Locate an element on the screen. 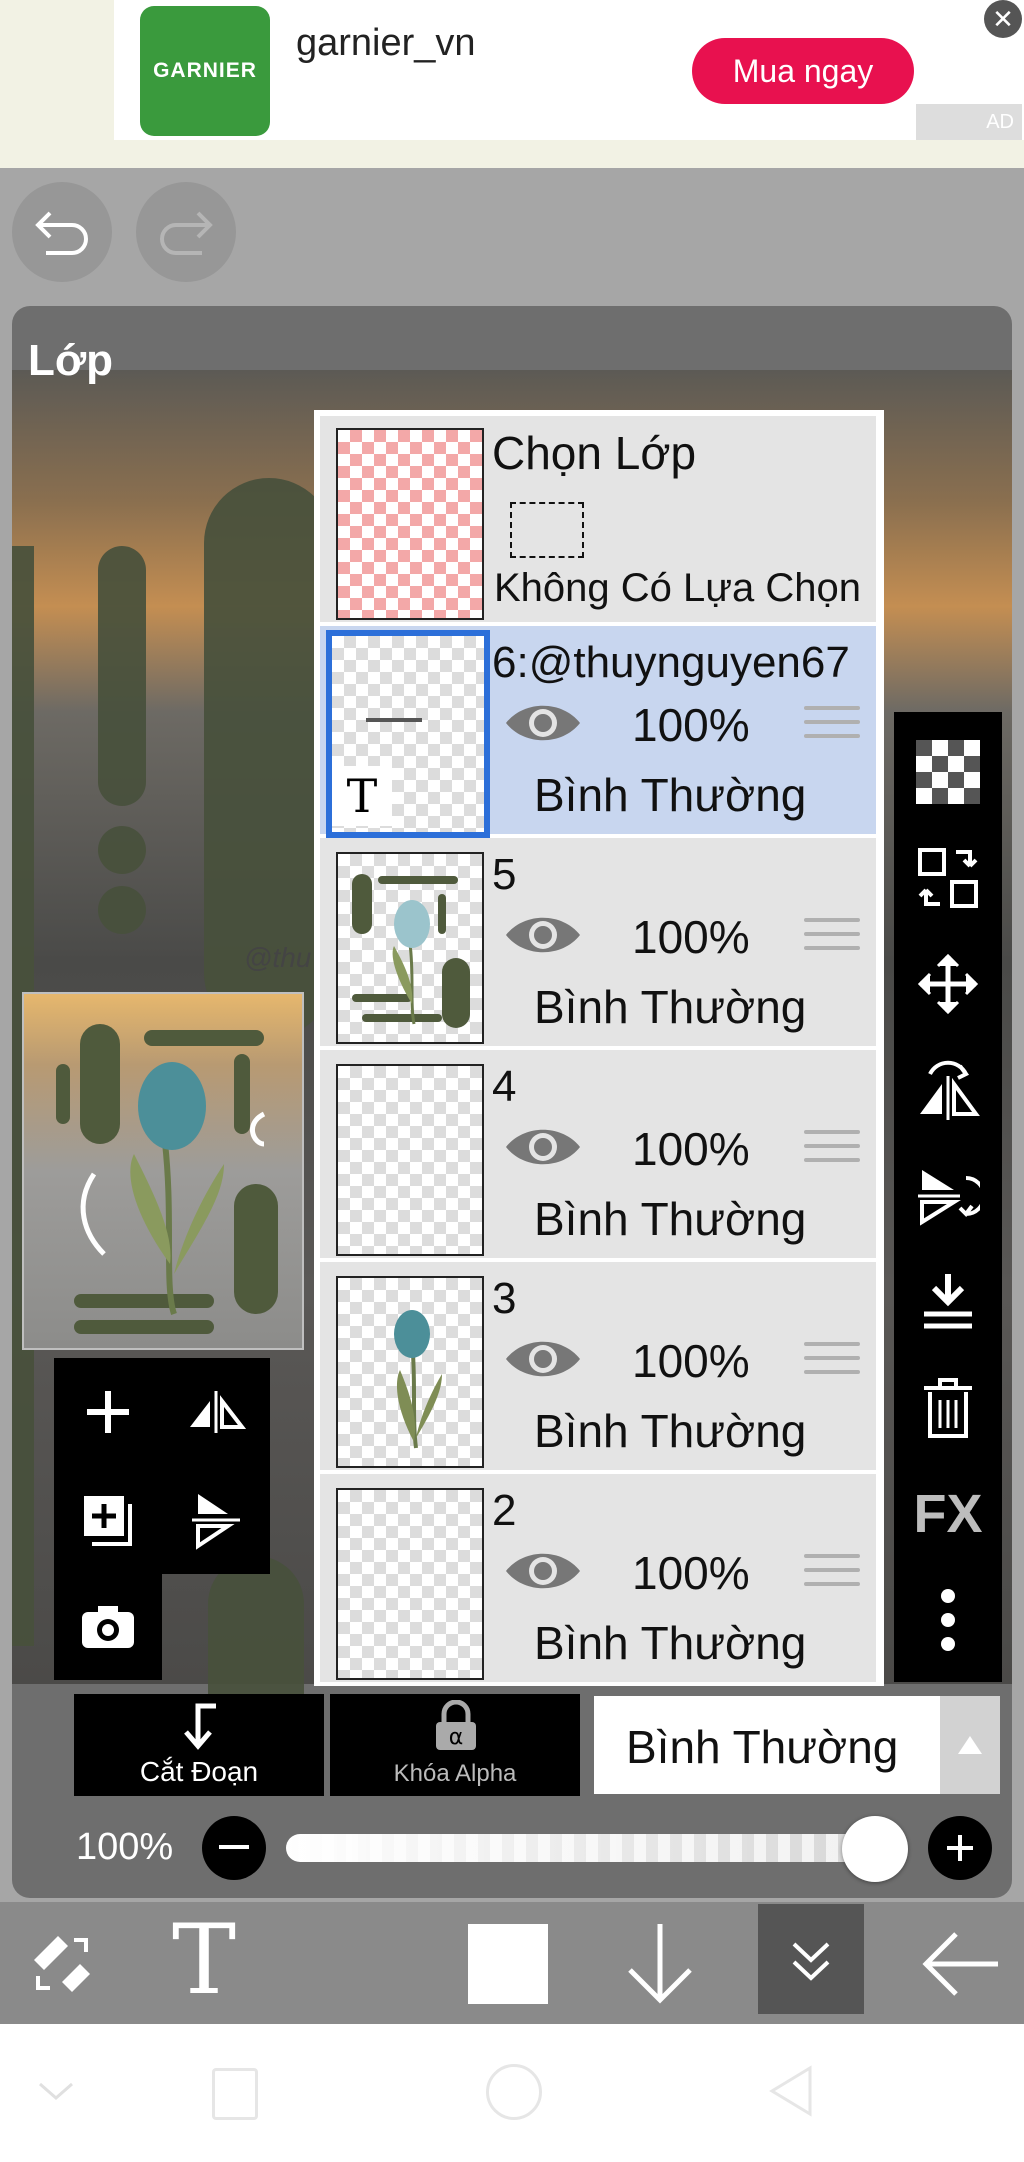  layer-name: 2 is located at coordinates (504, 1510).